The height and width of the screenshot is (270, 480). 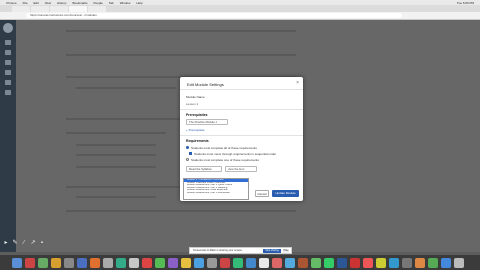 I want to click on tab-bar, so click(x=240, y=8).